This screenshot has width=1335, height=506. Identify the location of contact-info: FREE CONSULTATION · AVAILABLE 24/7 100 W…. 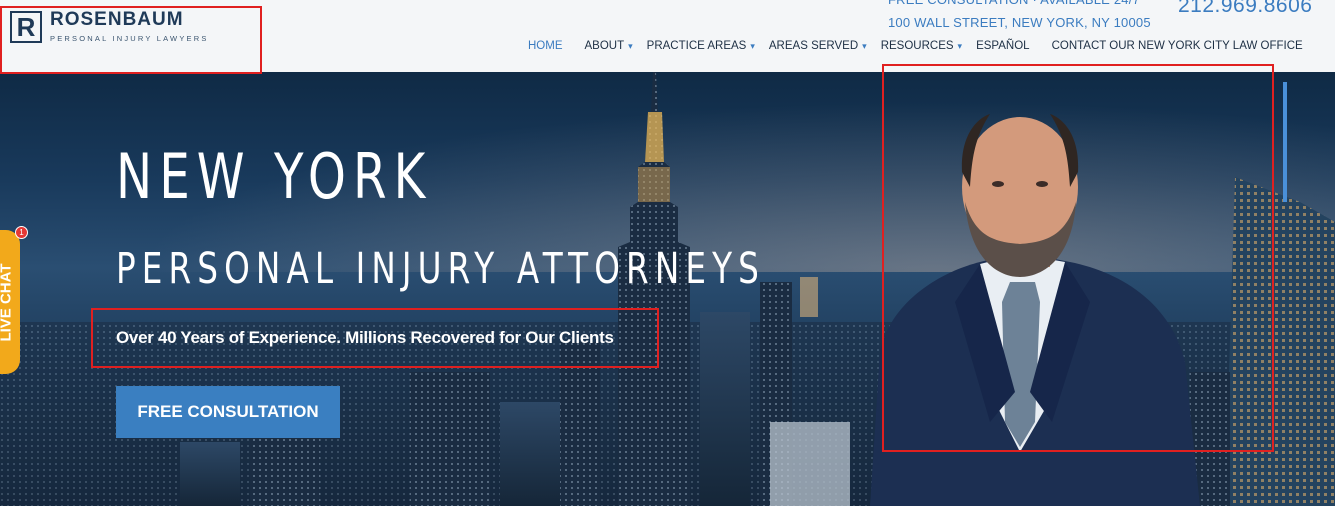
(1019, 15).